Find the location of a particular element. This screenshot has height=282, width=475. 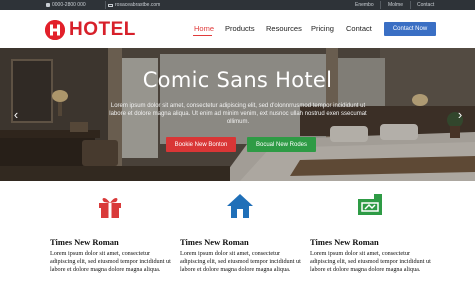

topbar-link-2: Molme is located at coordinates (395, 5).